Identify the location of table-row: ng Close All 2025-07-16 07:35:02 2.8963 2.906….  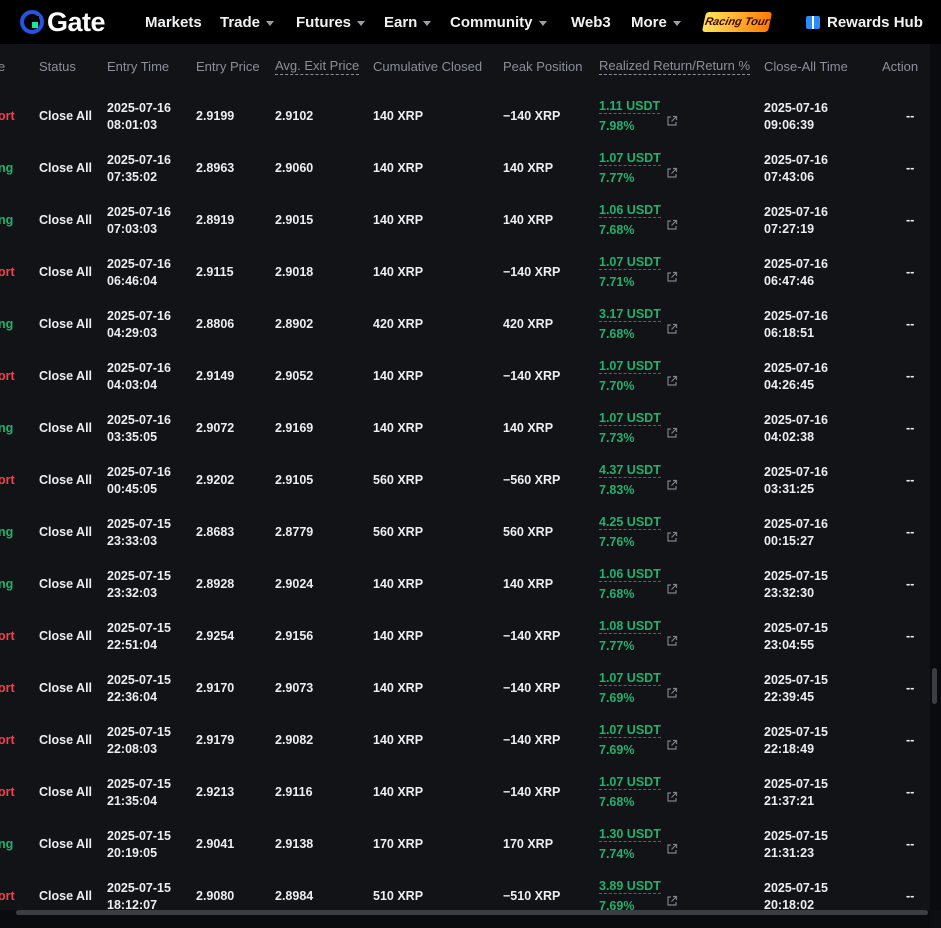
(465, 173).